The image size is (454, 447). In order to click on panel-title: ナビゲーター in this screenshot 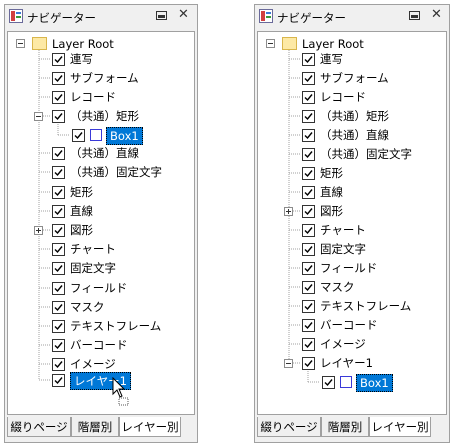, I will do `click(311, 18)`.